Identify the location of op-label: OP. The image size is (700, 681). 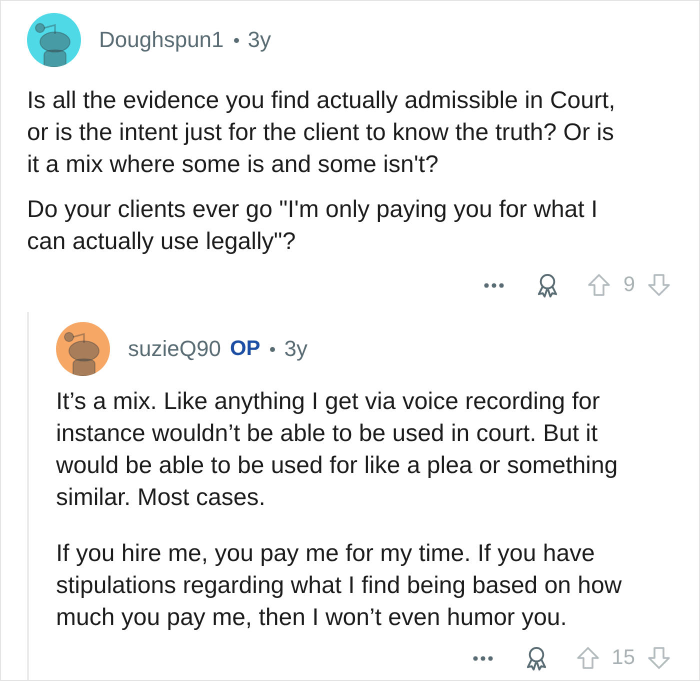
(245, 349).